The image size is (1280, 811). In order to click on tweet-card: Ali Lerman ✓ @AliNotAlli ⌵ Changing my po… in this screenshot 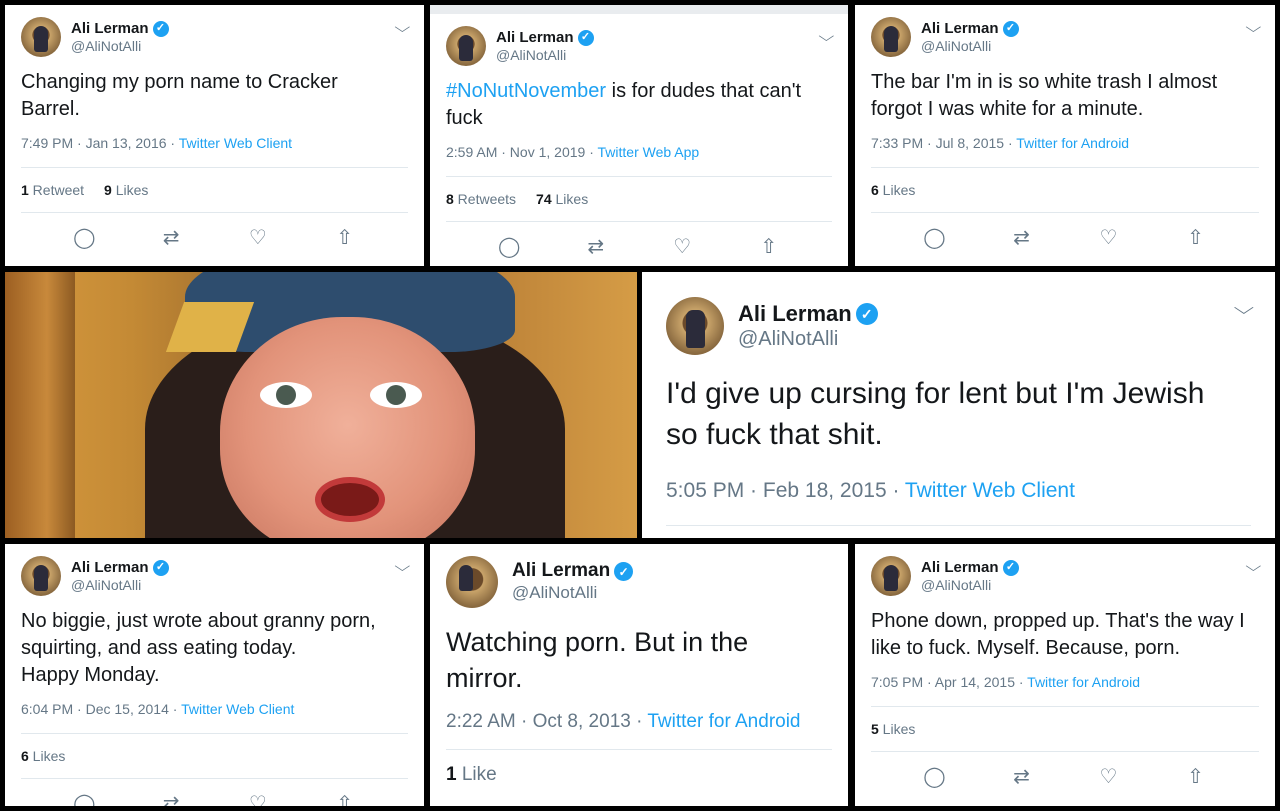, I will do `click(214, 135)`.